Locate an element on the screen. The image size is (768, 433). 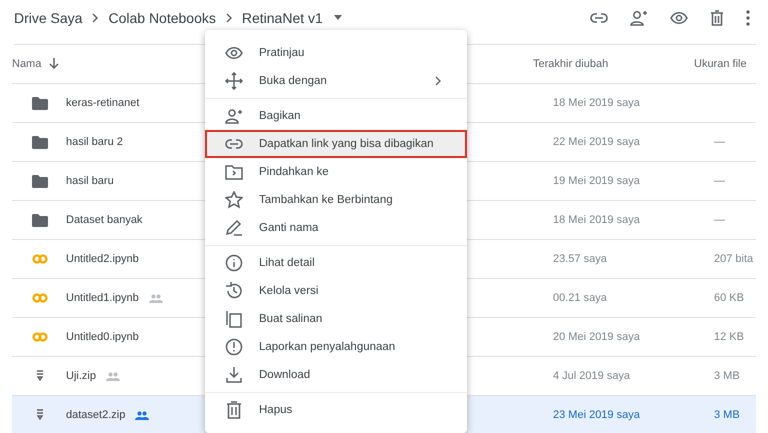
modified-date: 22 Mei 2019 saya is located at coordinates (596, 142).